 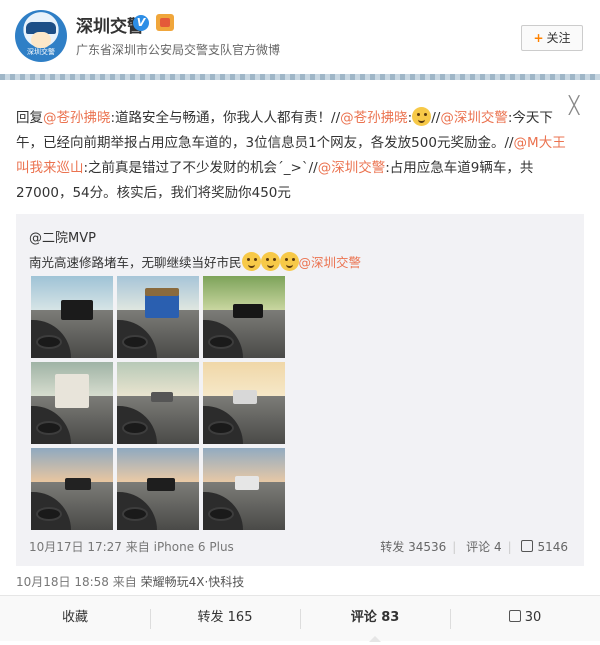 What do you see at coordinates (137, 547) in the screenshot?
I see `repost-source-prefix: 来自` at bounding box center [137, 547].